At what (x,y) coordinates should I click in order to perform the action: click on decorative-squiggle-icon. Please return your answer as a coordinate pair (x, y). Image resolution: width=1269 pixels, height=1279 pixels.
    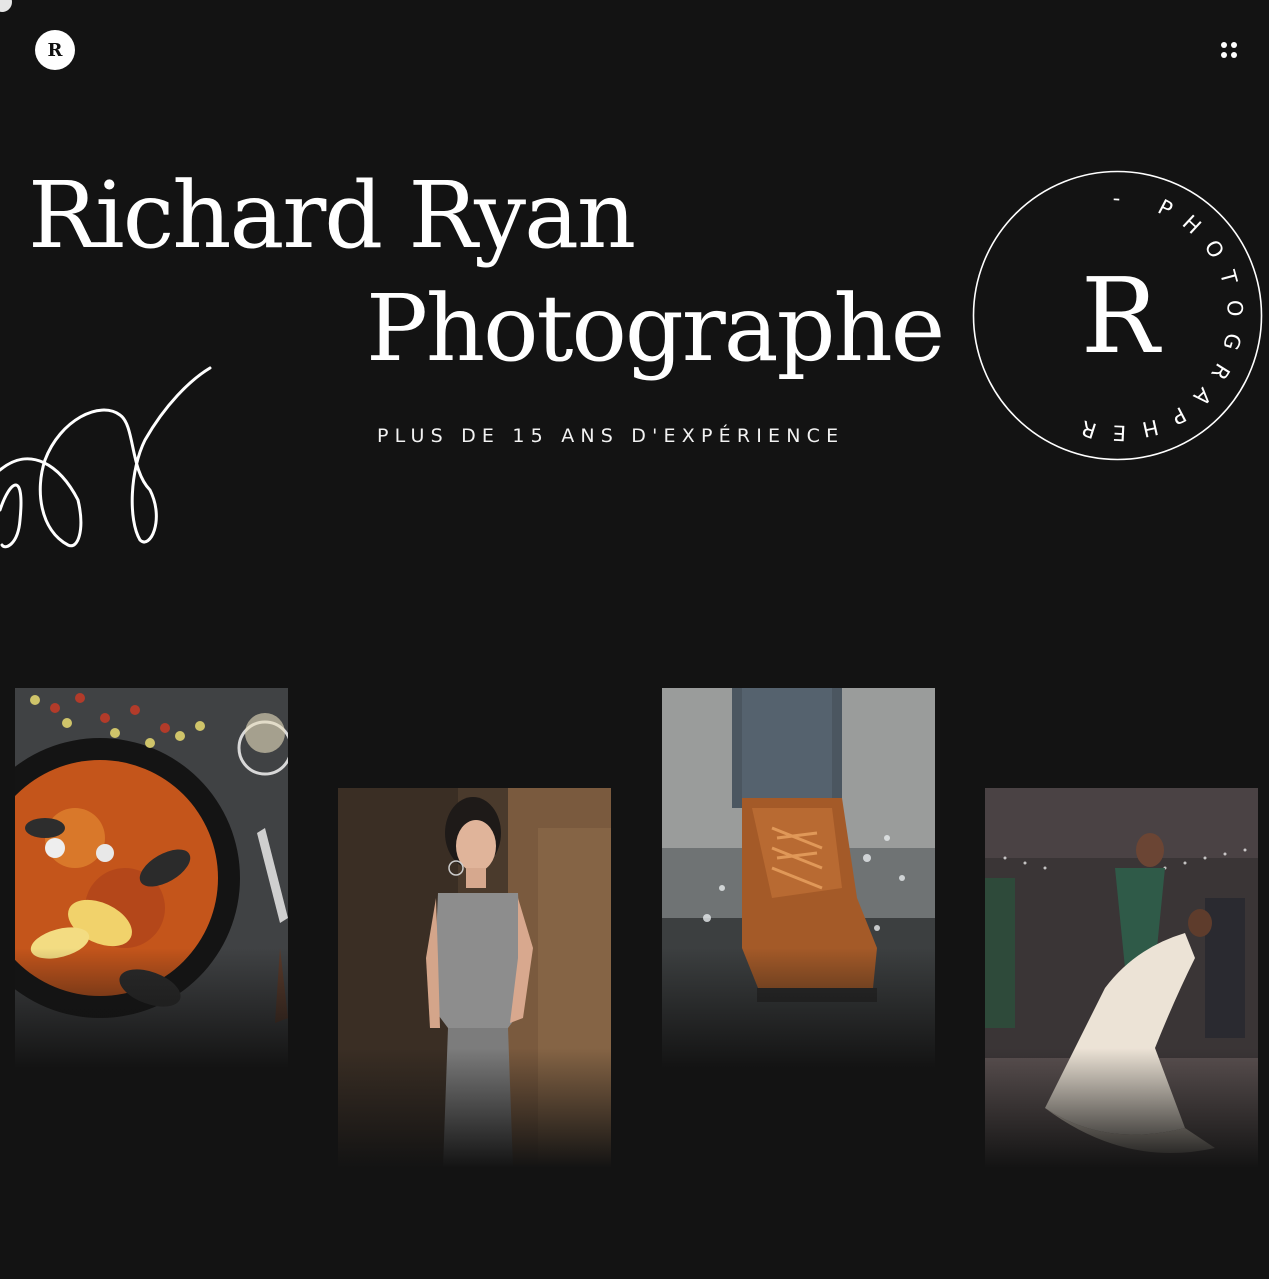
    Looking at the image, I should click on (106, 457).